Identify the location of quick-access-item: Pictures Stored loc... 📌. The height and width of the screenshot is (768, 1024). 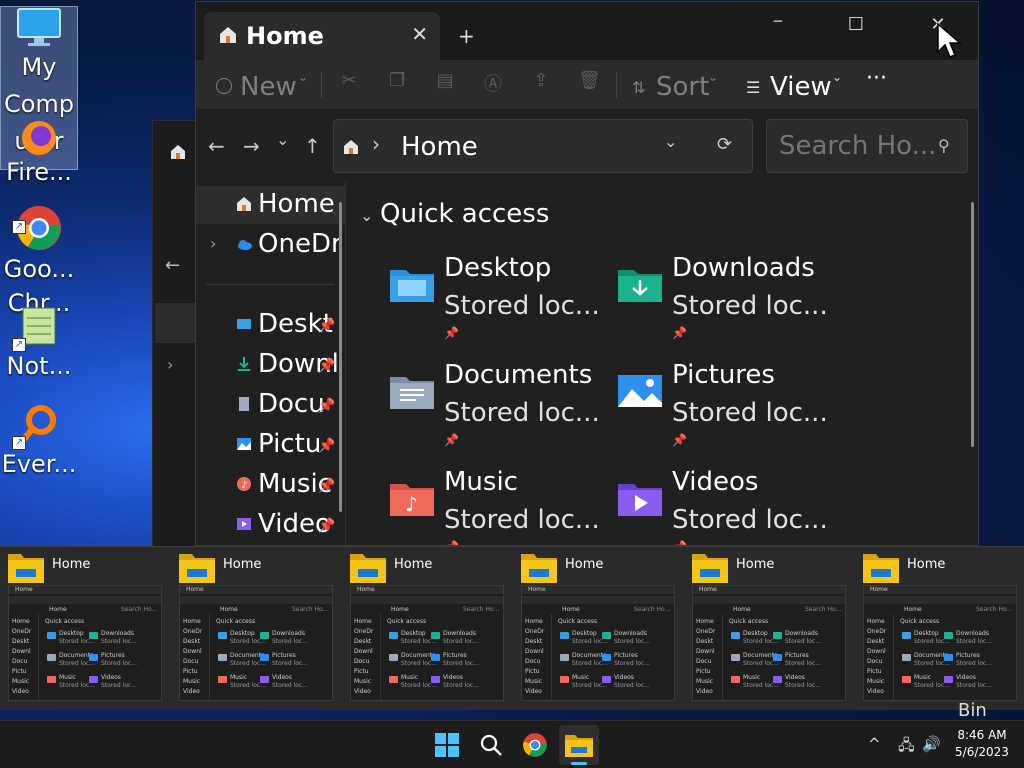
(728, 409).